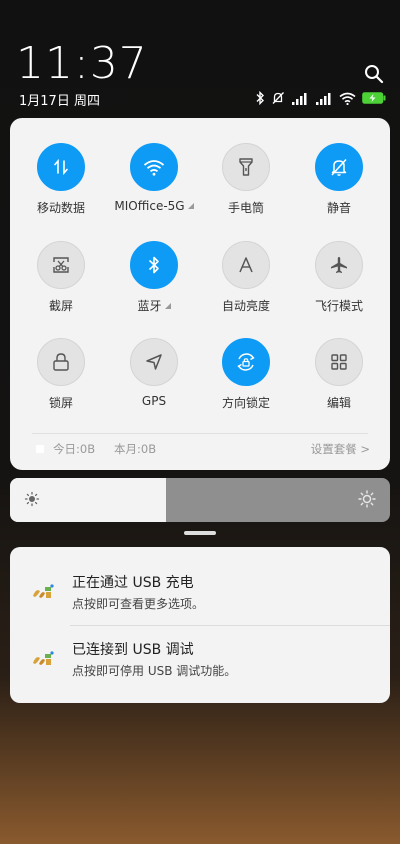 The width and height of the screenshot is (400, 844). Describe the element at coordinates (154, 671) in the screenshot. I see `notification-body: 点按即可停用 USB 调试功能。` at that location.